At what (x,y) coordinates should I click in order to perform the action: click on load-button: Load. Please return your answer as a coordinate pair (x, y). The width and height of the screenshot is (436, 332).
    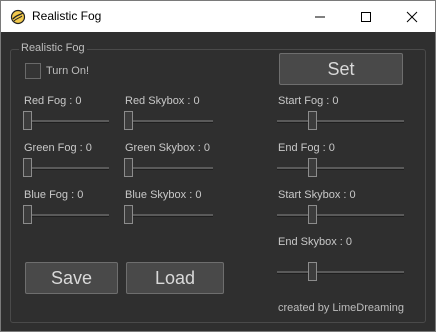
    Looking at the image, I should click on (175, 278).